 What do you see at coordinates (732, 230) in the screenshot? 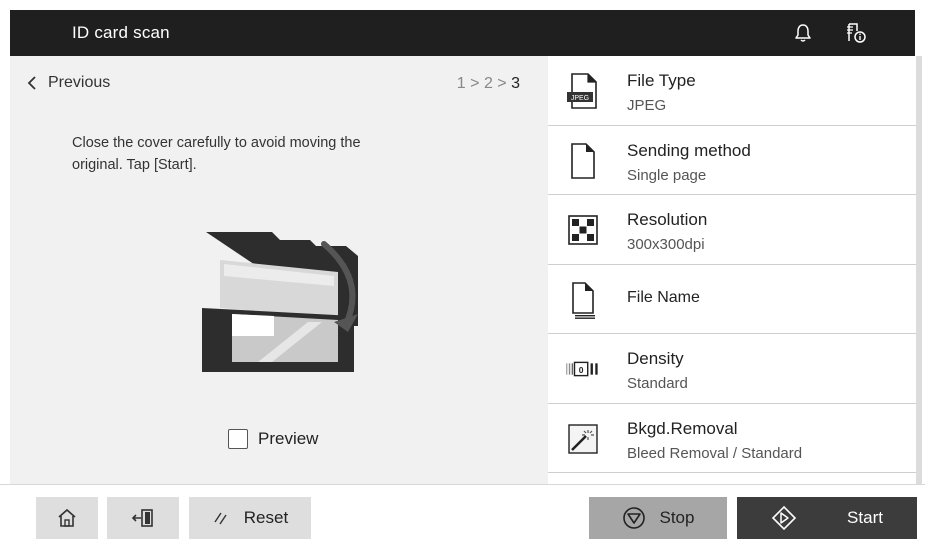
I see `setting-resolution: Resolution 300x300dpi` at bounding box center [732, 230].